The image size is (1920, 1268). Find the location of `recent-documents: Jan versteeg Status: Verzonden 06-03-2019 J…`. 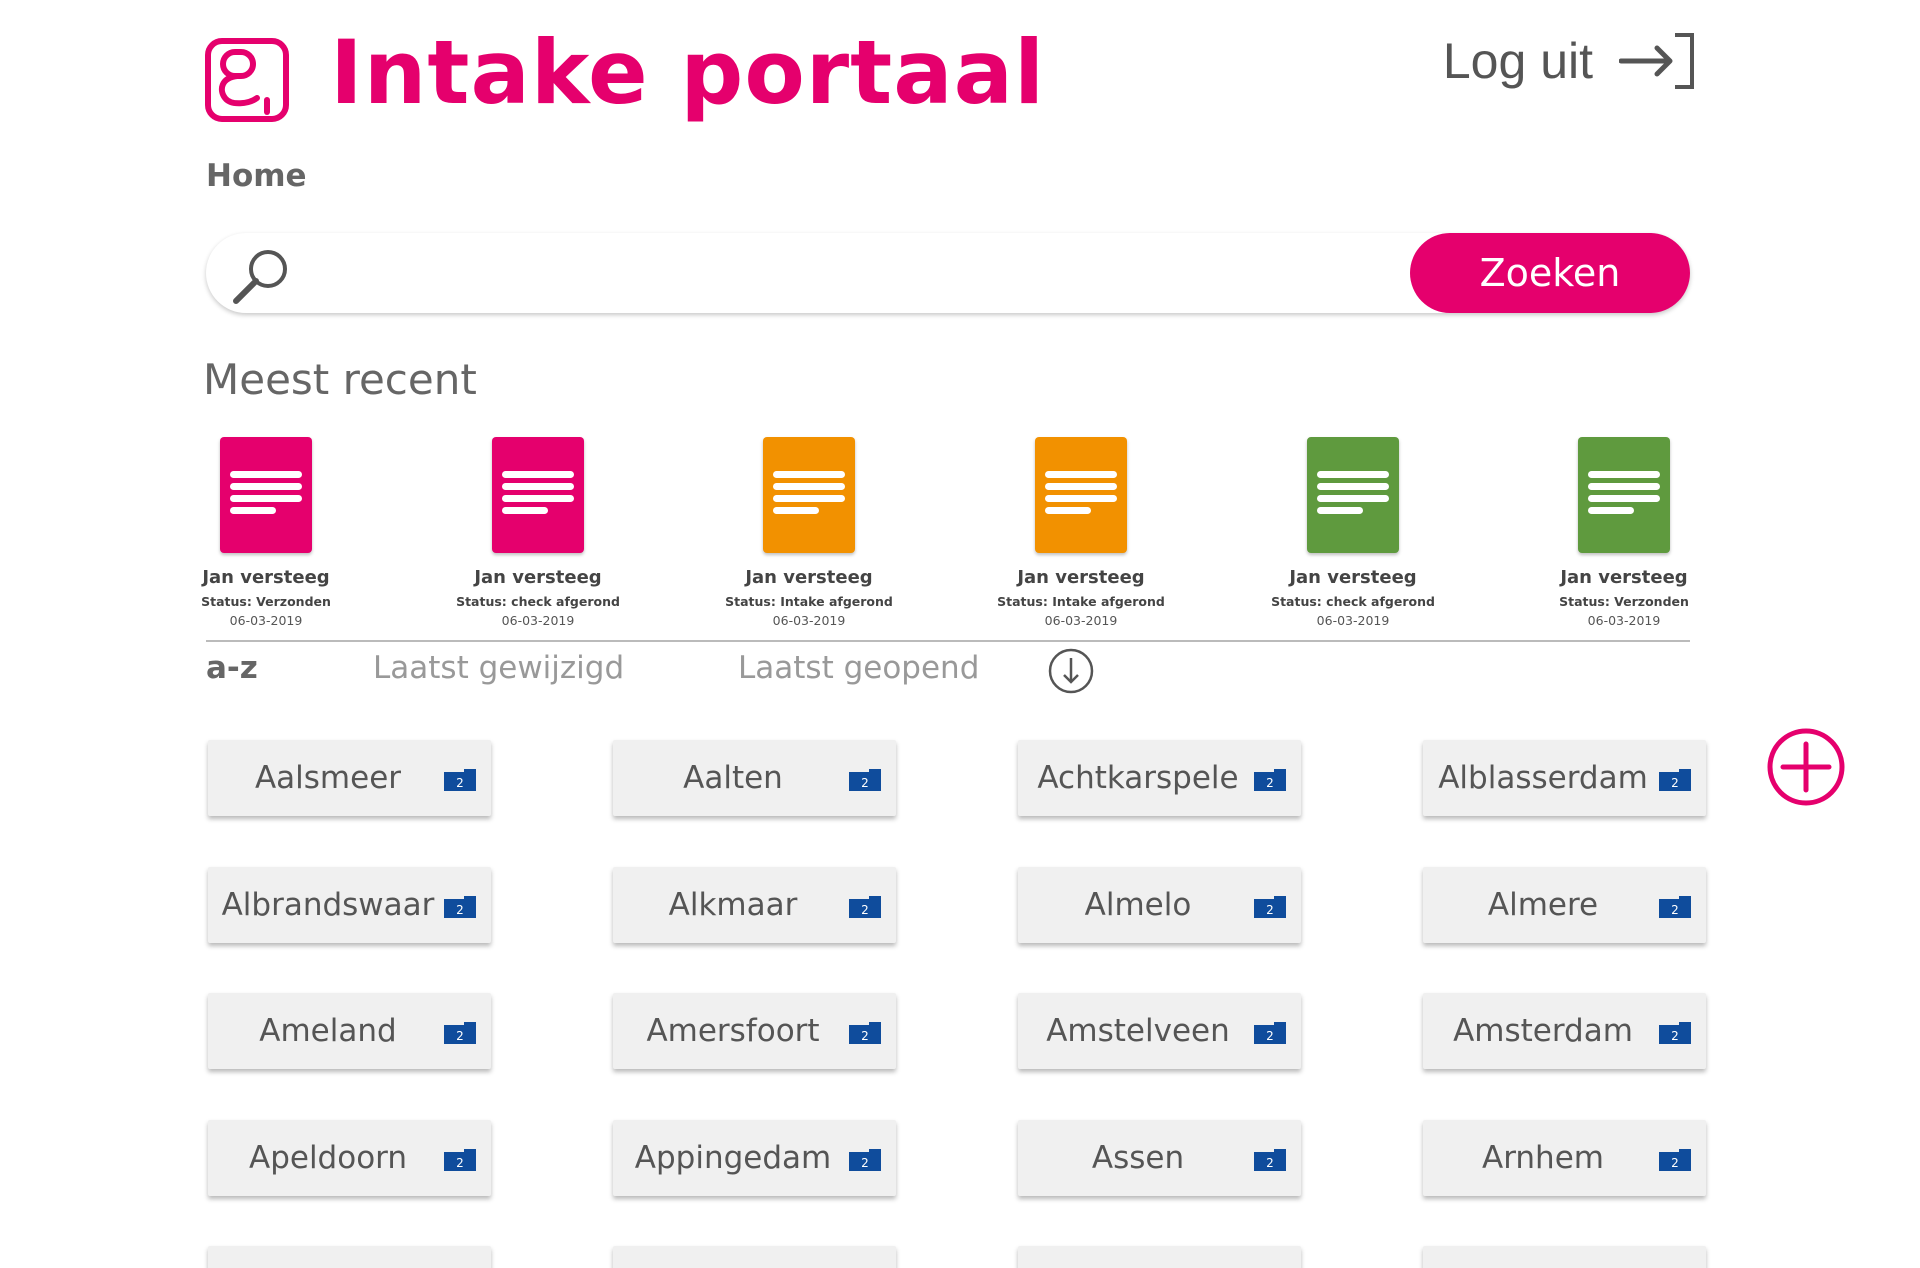

recent-documents: Jan versteeg Status: Verzonden 06-03-2019 J… is located at coordinates (945, 532).